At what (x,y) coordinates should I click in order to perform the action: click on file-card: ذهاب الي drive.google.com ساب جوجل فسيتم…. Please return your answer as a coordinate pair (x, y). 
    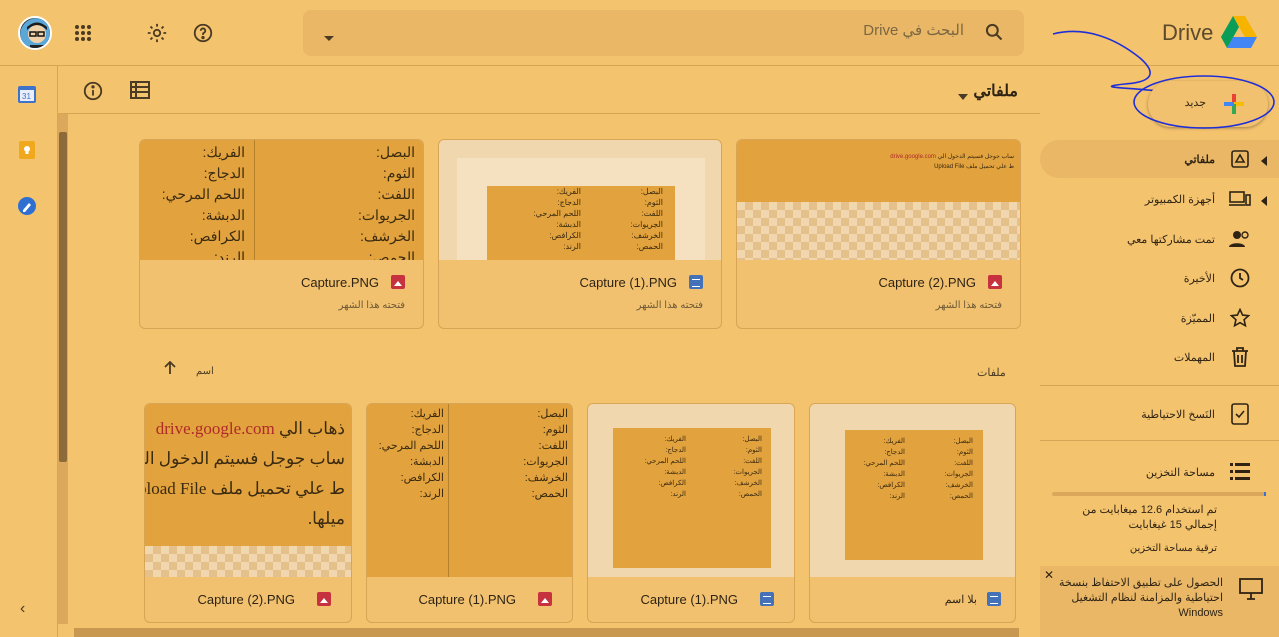
    Looking at the image, I should click on (248, 513).